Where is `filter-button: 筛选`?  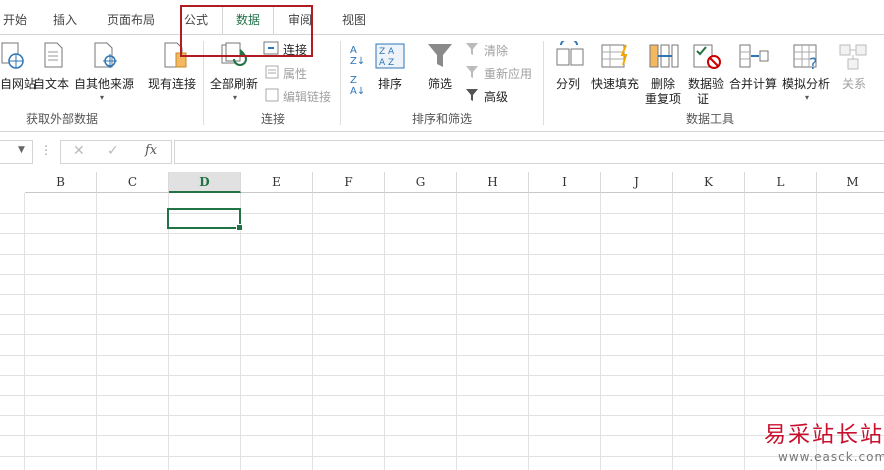 filter-button: 筛选 is located at coordinates (440, 83).